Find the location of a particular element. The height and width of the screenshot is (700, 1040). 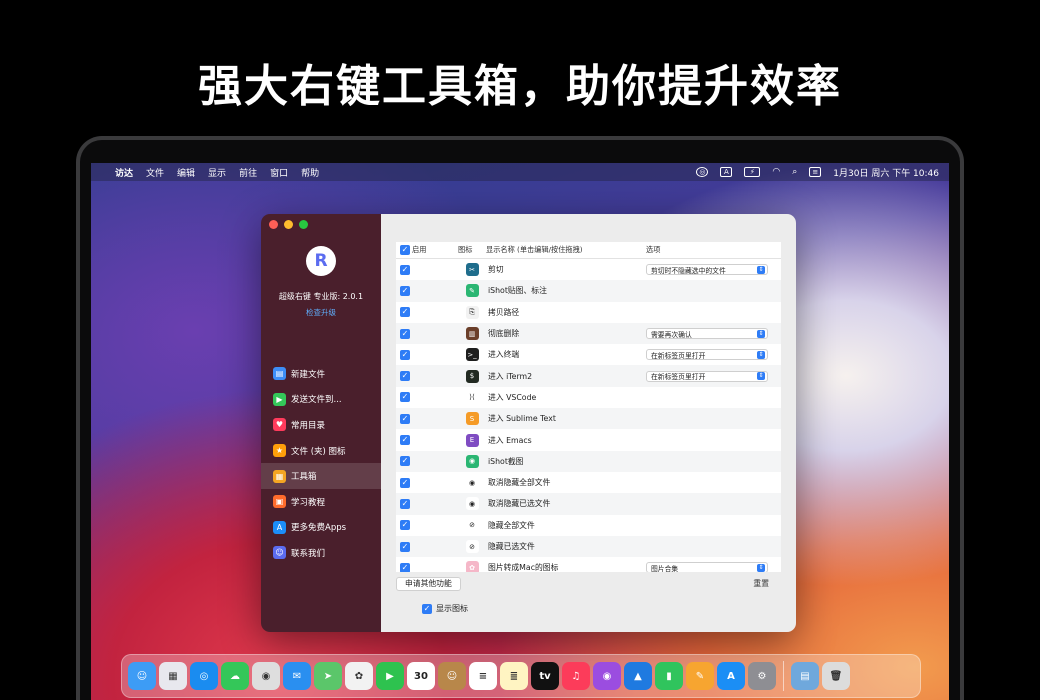

copy-path-icon: ⎘ is located at coordinates (472, 312).